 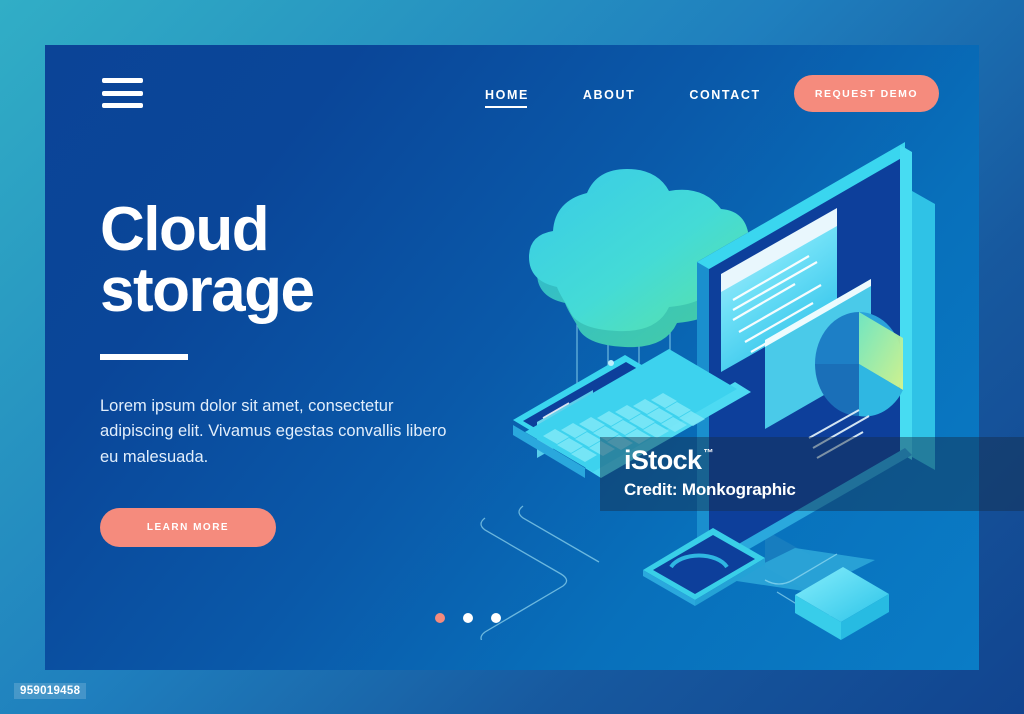 I want to click on nav-item-home: HOME, so click(x=507, y=98).